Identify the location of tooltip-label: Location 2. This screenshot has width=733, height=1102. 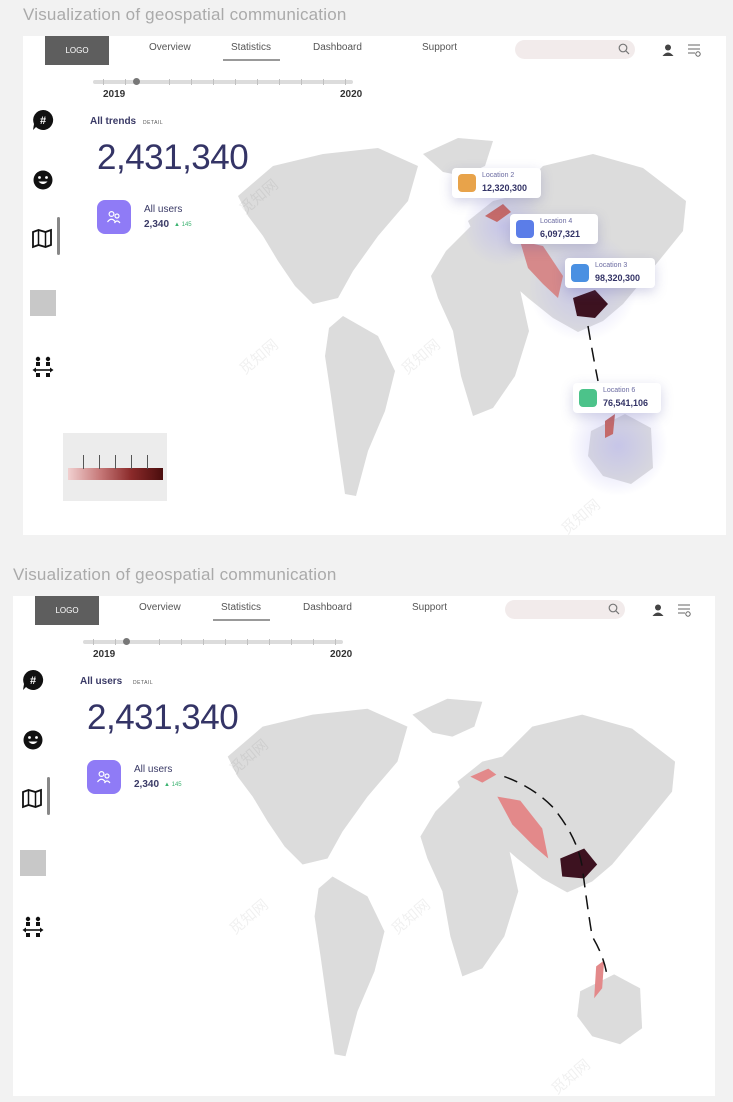
(498, 175).